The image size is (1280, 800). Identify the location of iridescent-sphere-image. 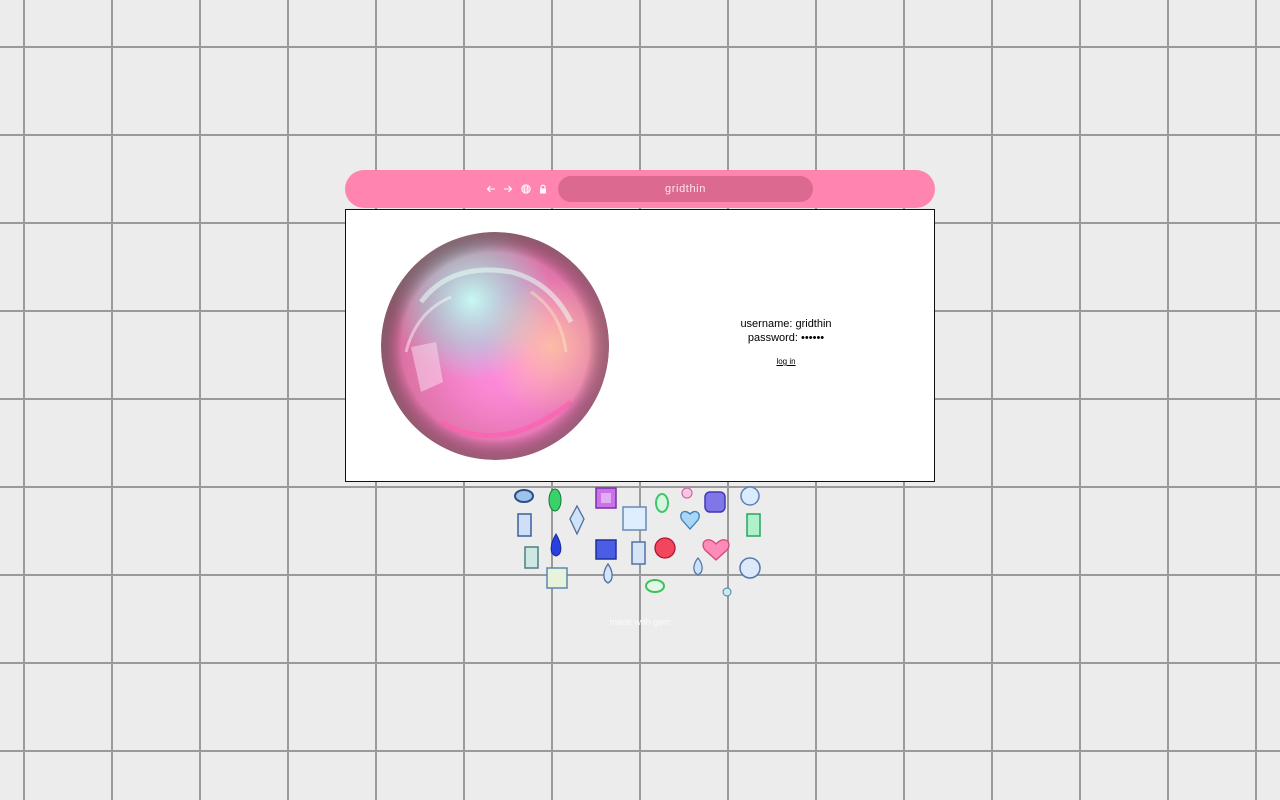
(495, 346).